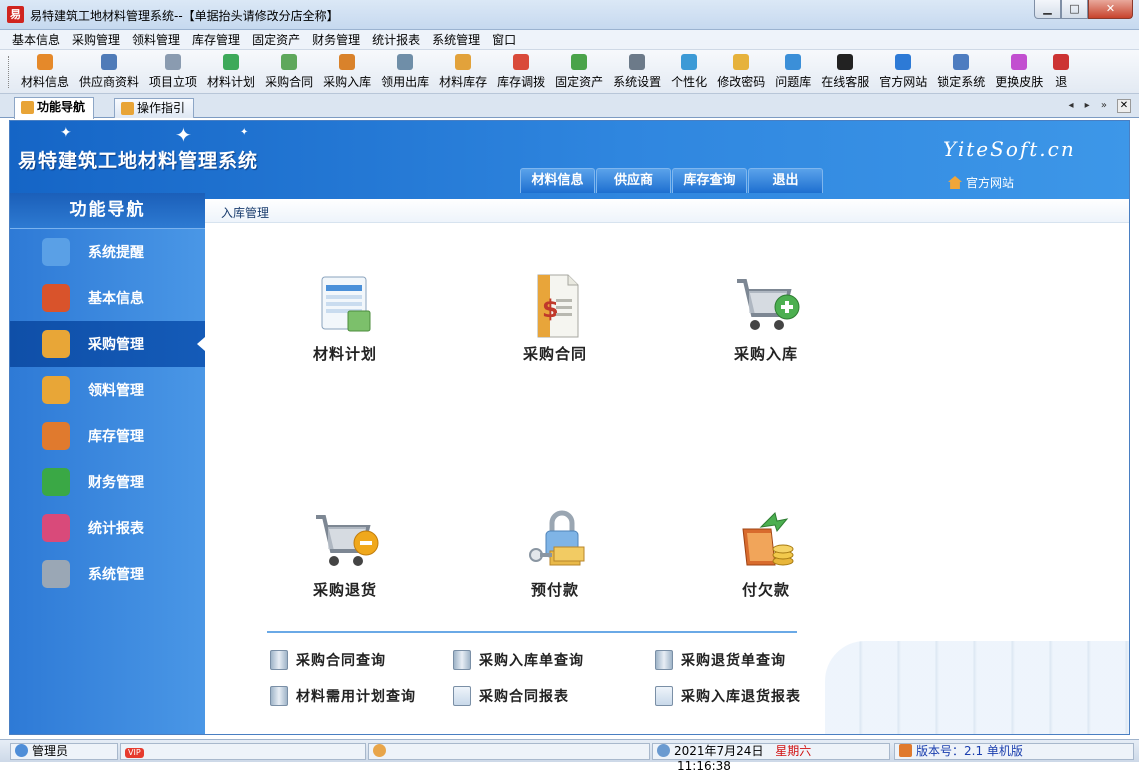  Describe the element at coordinates (154, 108) in the screenshot. I see `tab-operation-guide: 操作指引` at that location.